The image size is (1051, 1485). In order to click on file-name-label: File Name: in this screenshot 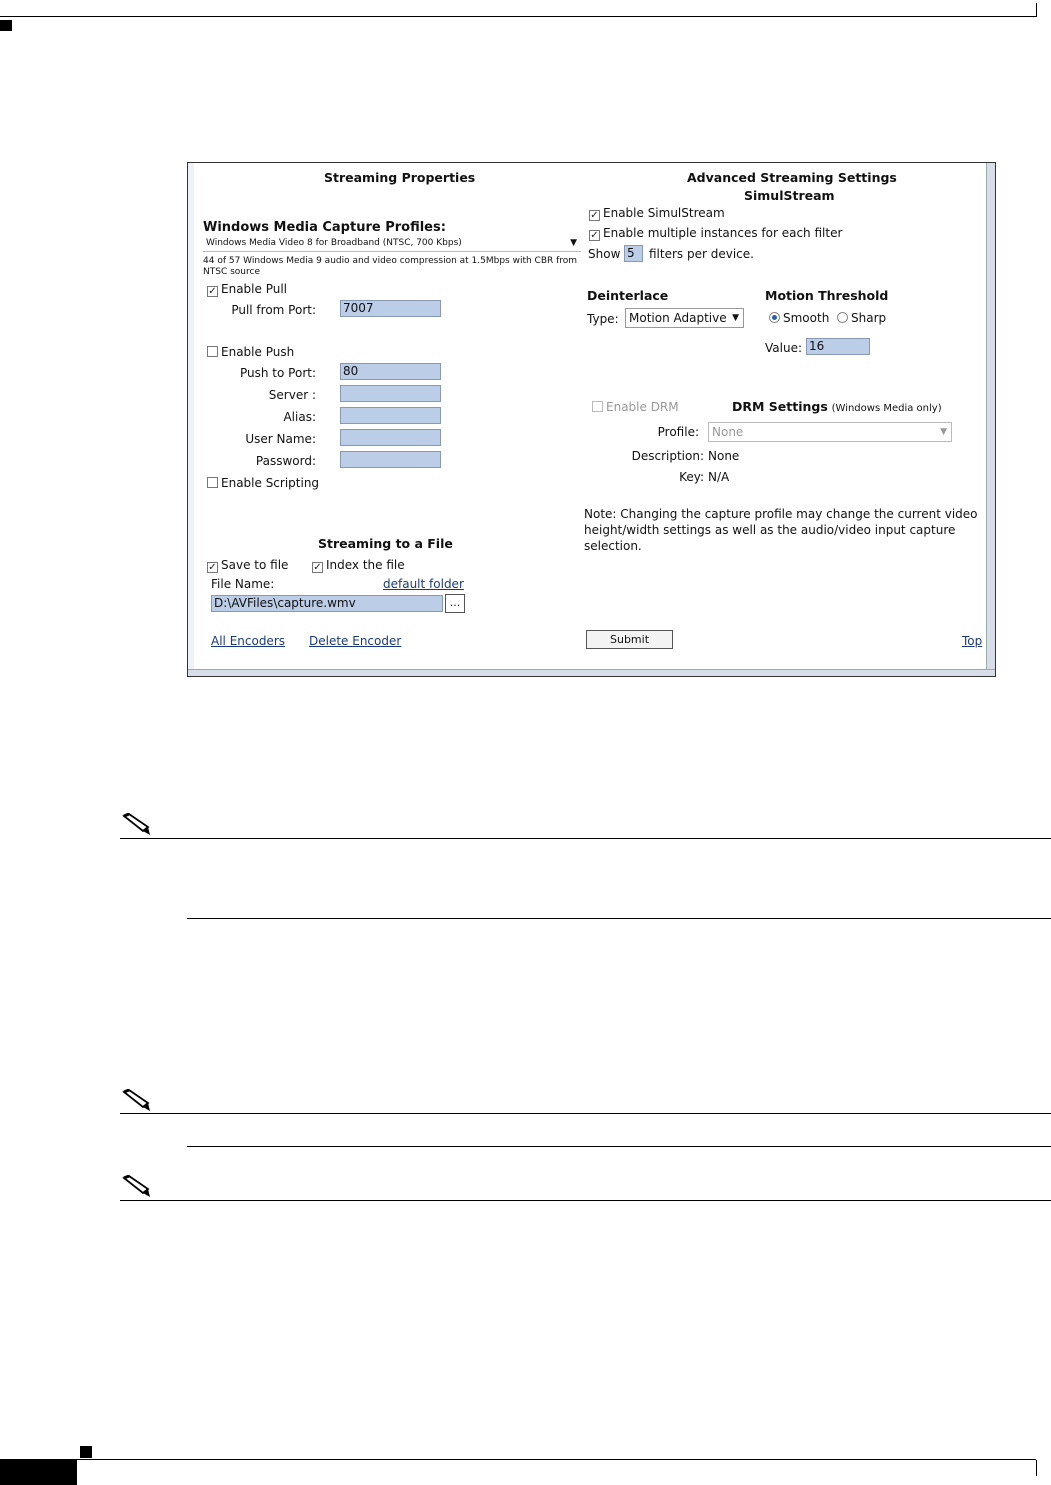, I will do `click(243, 584)`.